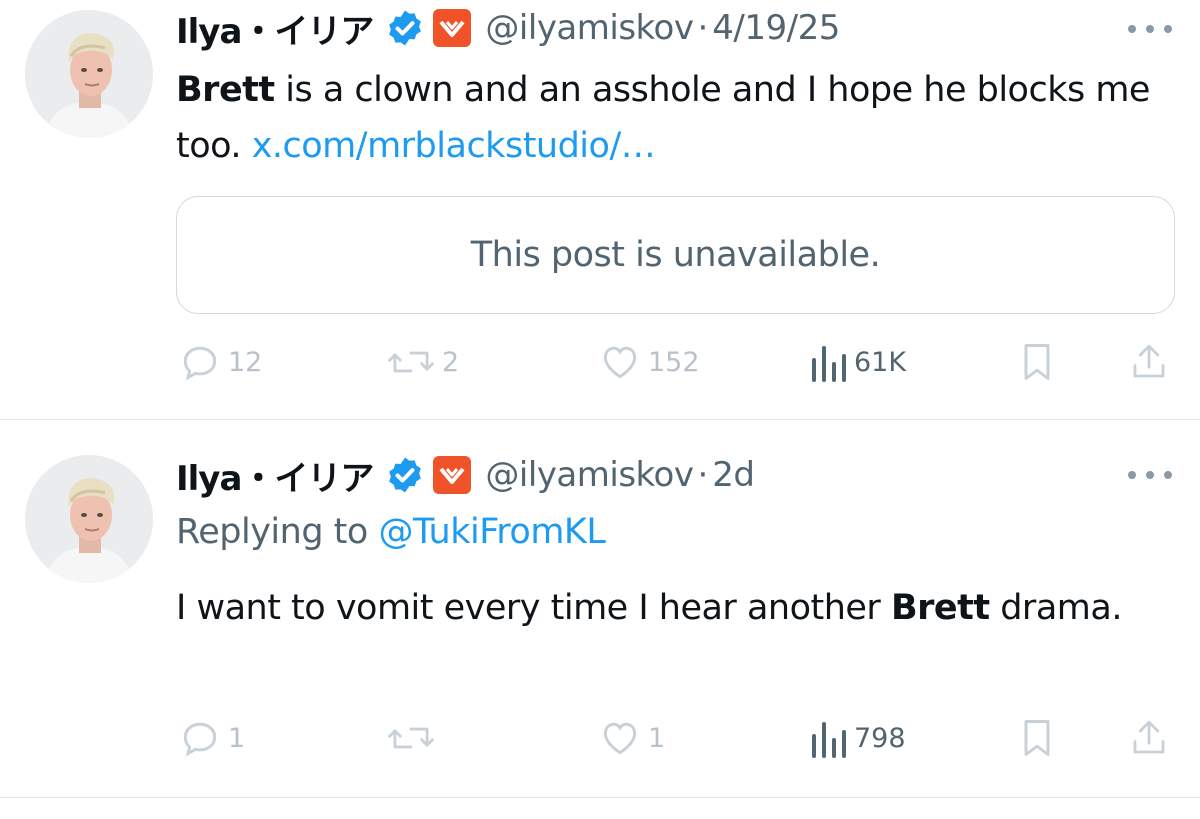 Image resolution: width=1200 pixels, height=819 pixels. I want to click on action-bar: 1 1 798, so click(600, 738).